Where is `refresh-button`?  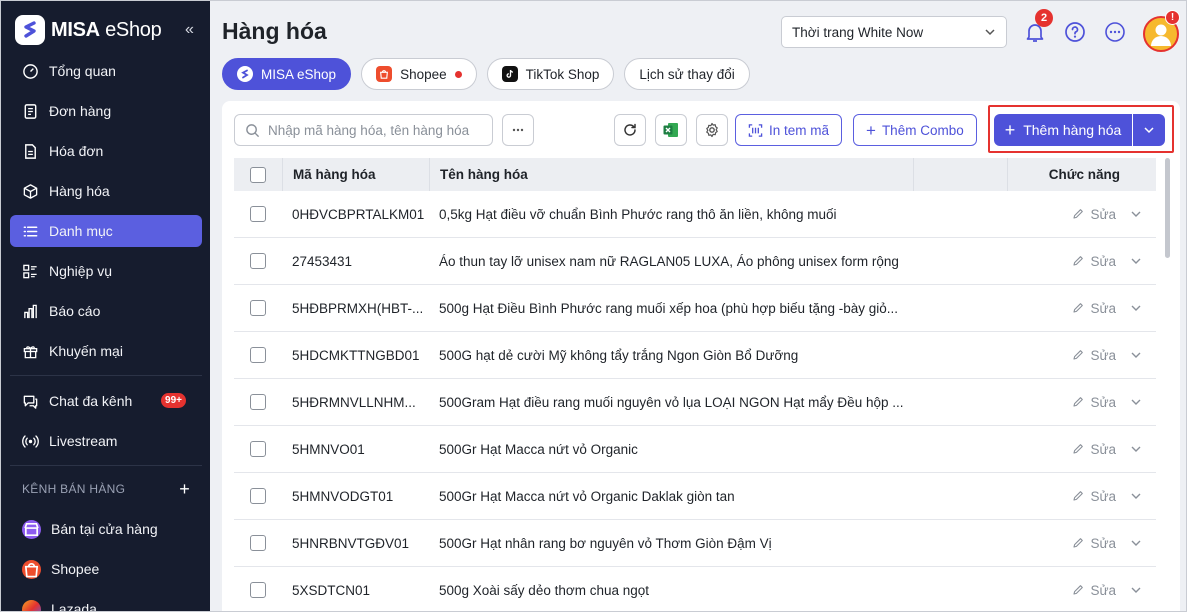
refresh-button is located at coordinates (630, 130).